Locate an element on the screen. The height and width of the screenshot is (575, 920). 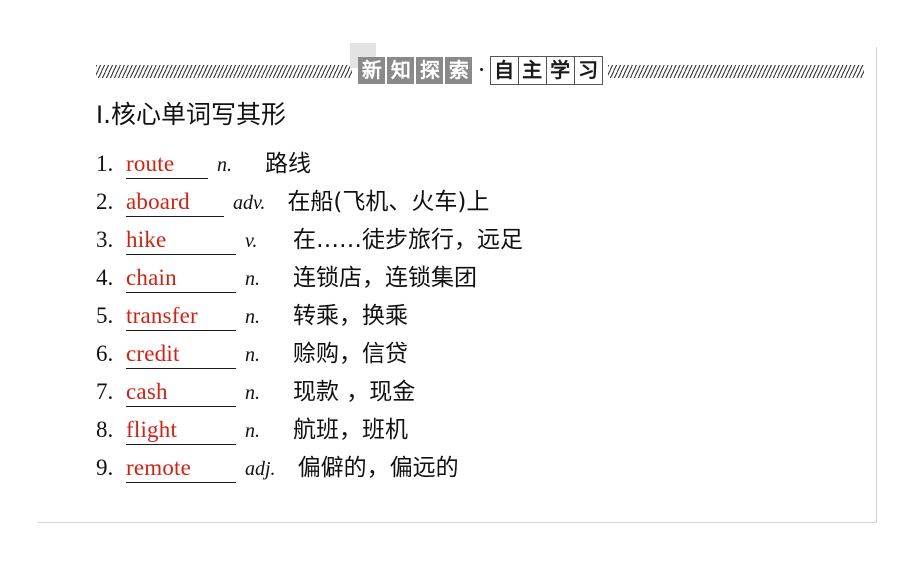
answer-blank: remote is located at coordinates (181, 469).